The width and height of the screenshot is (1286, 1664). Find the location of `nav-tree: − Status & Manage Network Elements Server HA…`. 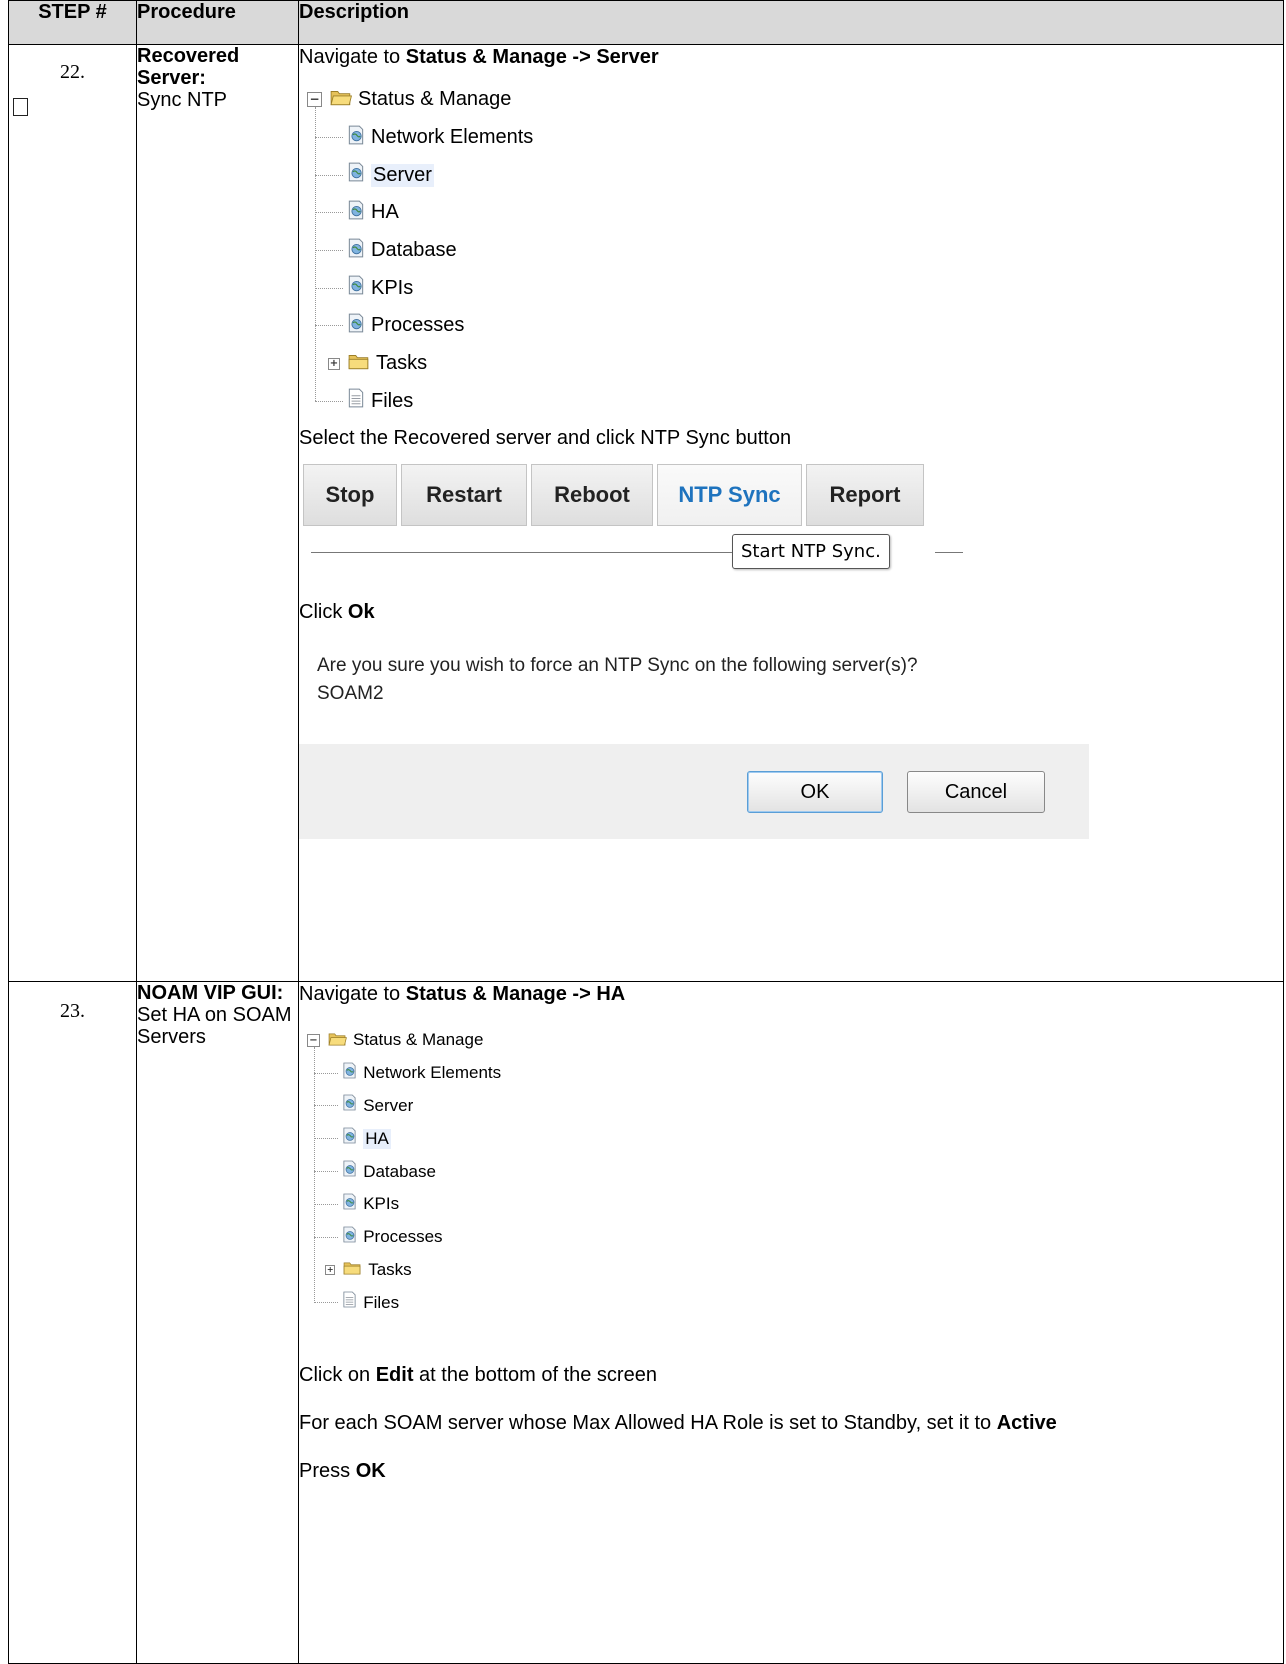

nav-tree: − Status & Manage Network Elements Server HA… is located at coordinates (795, 1171).